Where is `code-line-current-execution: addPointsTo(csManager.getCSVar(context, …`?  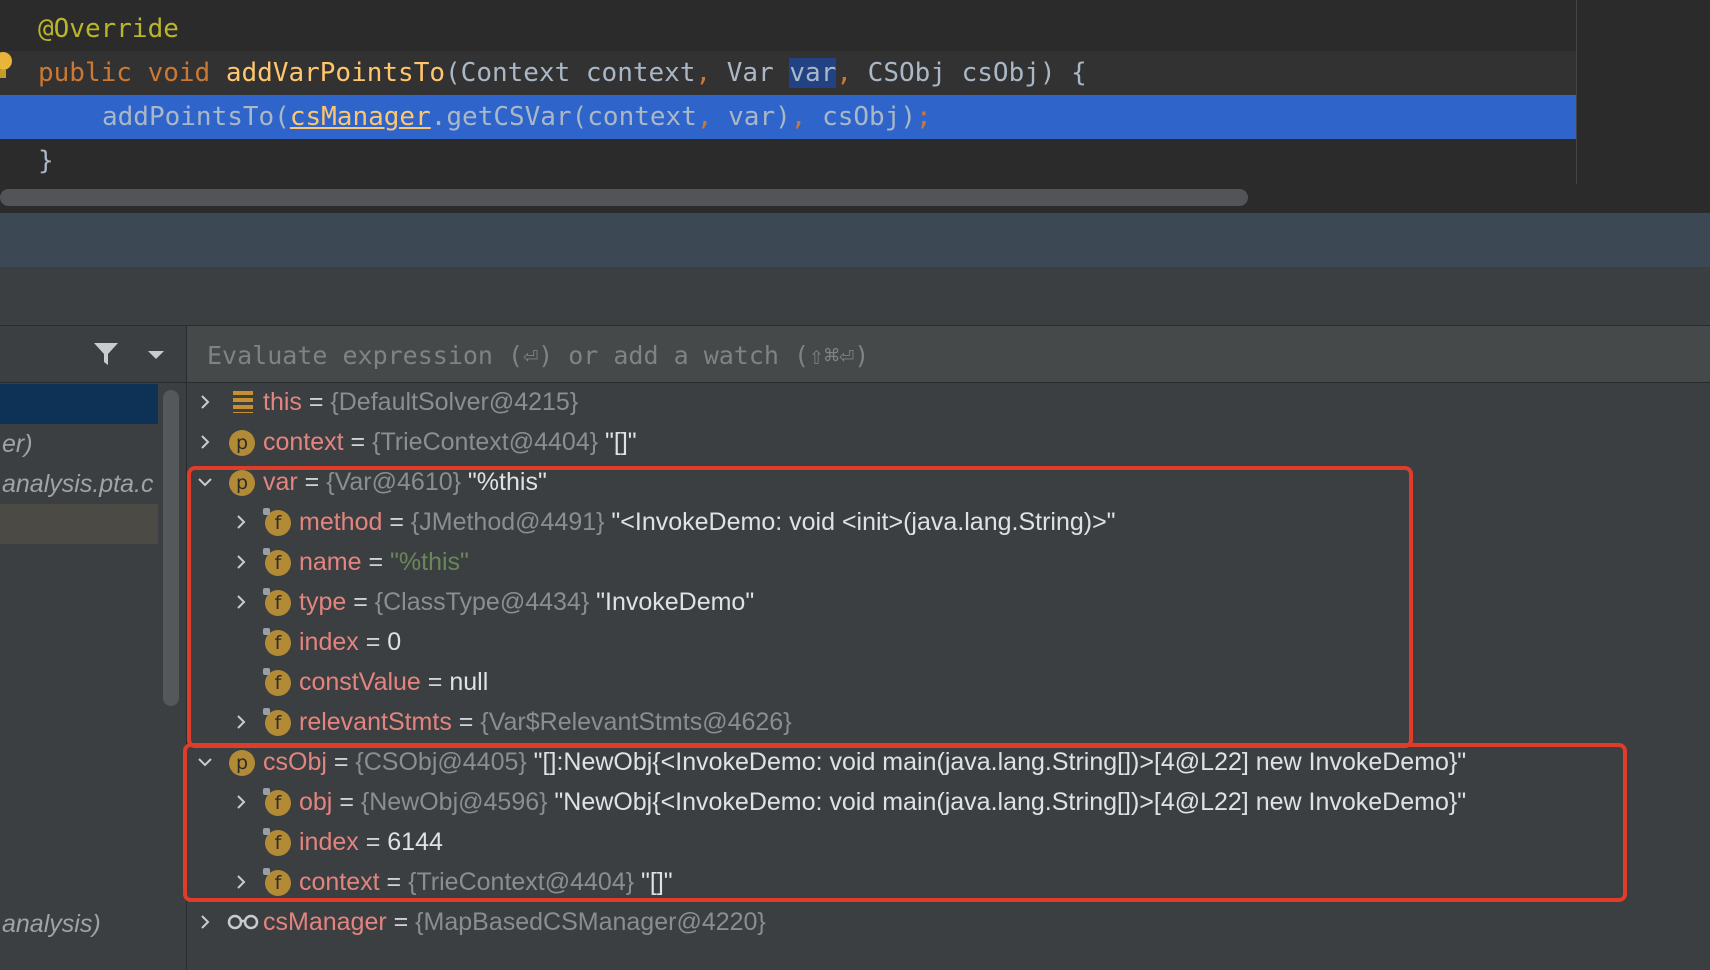 code-line-current-execution: addPointsTo(csManager.getCSVar(context, … is located at coordinates (788, 117).